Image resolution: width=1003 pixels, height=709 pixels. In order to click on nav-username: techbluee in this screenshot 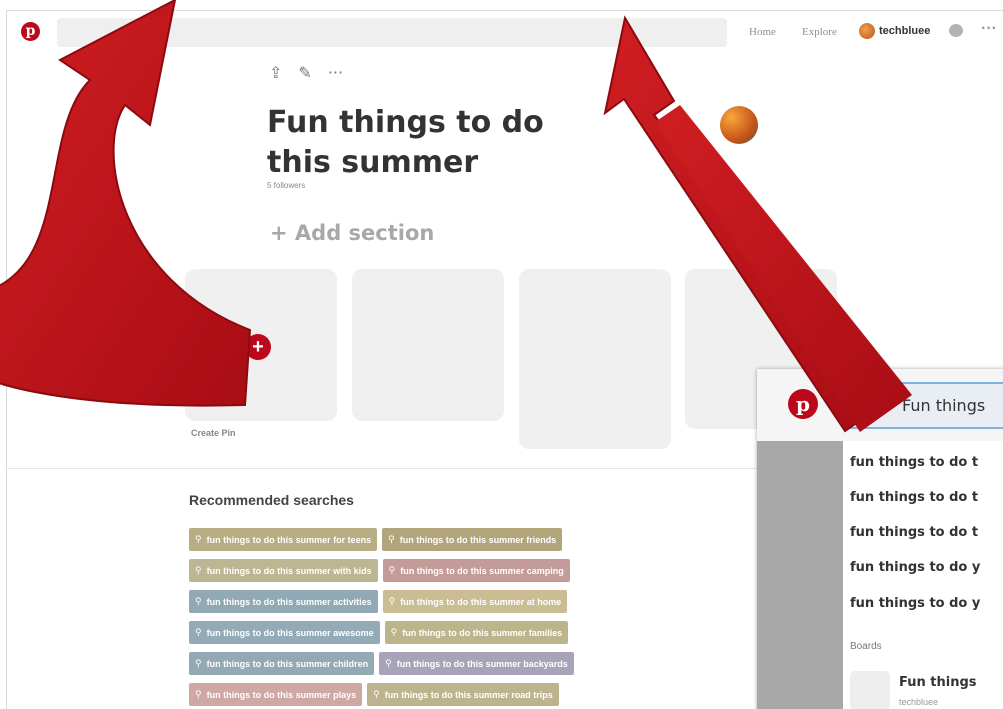, I will do `click(905, 31)`.